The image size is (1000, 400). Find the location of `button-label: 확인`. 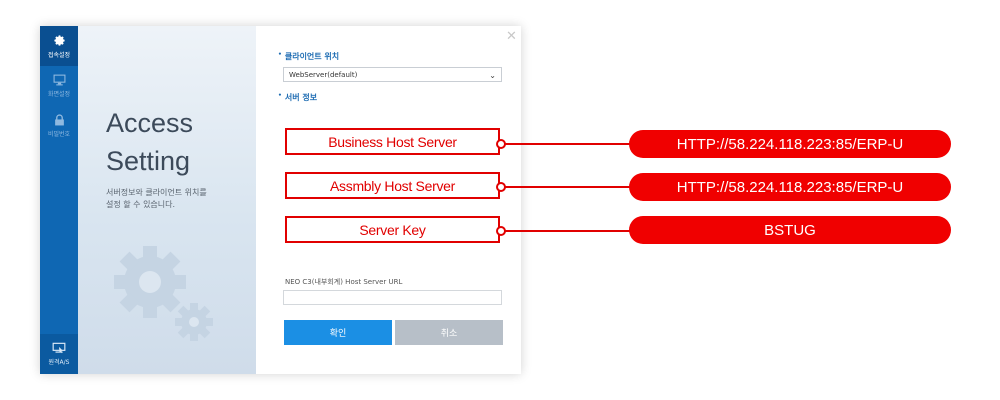

button-label: 확인 is located at coordinates (338, 334).